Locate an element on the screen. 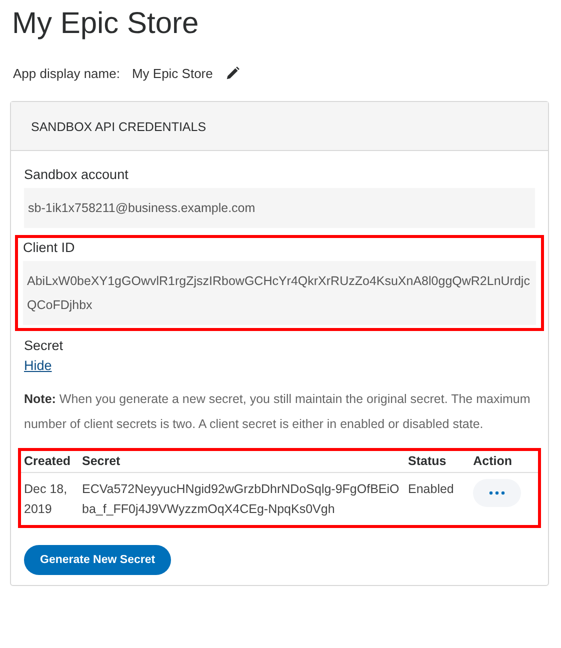  table-cell: Dec 18, 2019 is located at coordinates (50, 498).